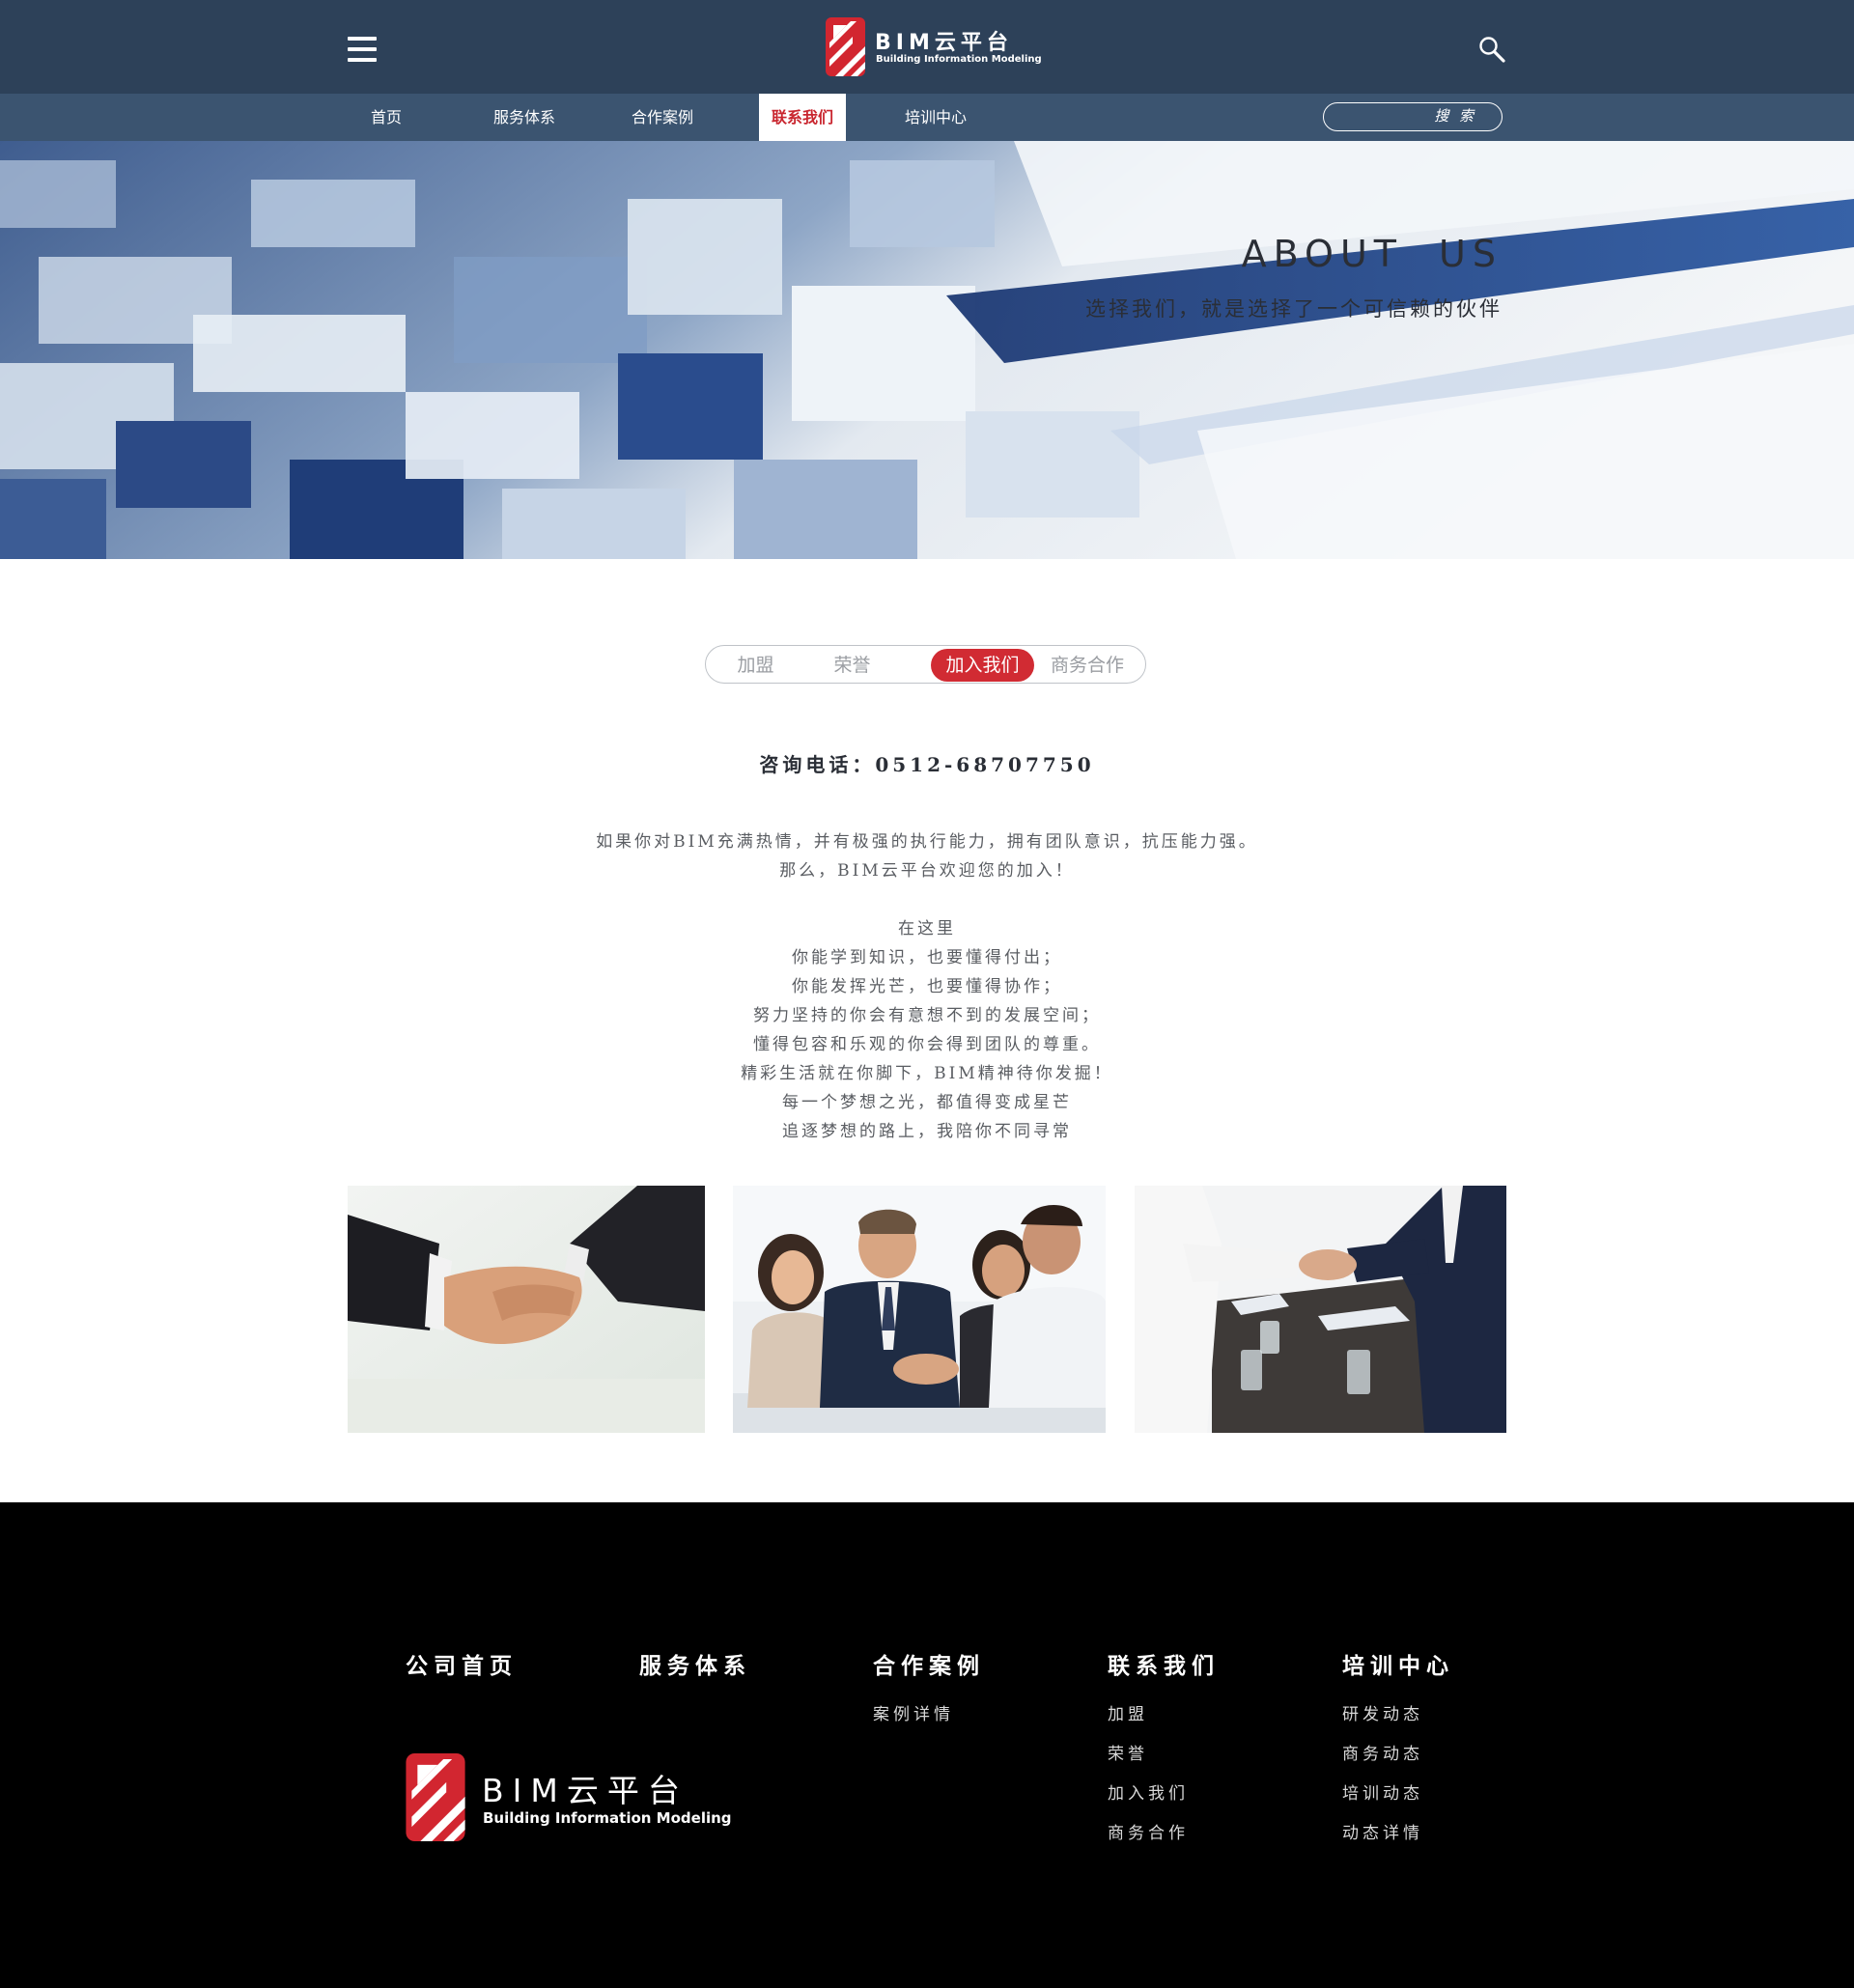 The height and width of the screenshot is (1988, 1854). Describe the element at coordinates (662, 118) in the screenshot. I see `nav-item-cases: 合作案例` at that location.